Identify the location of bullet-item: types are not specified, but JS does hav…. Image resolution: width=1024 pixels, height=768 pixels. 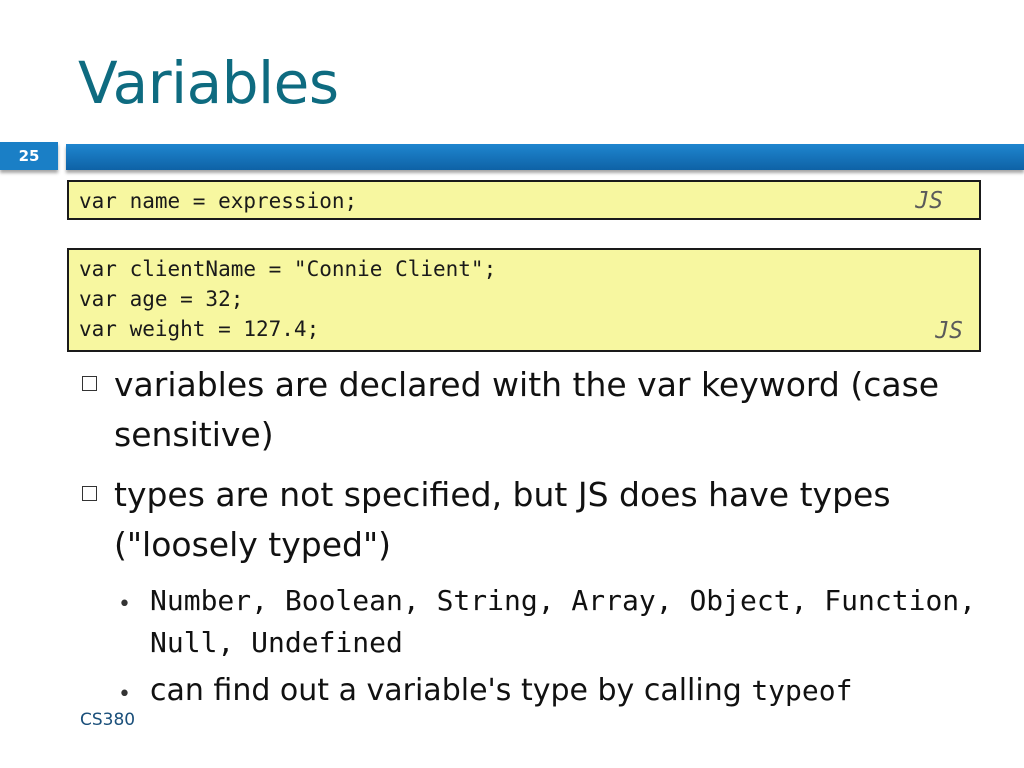
(528, 520).